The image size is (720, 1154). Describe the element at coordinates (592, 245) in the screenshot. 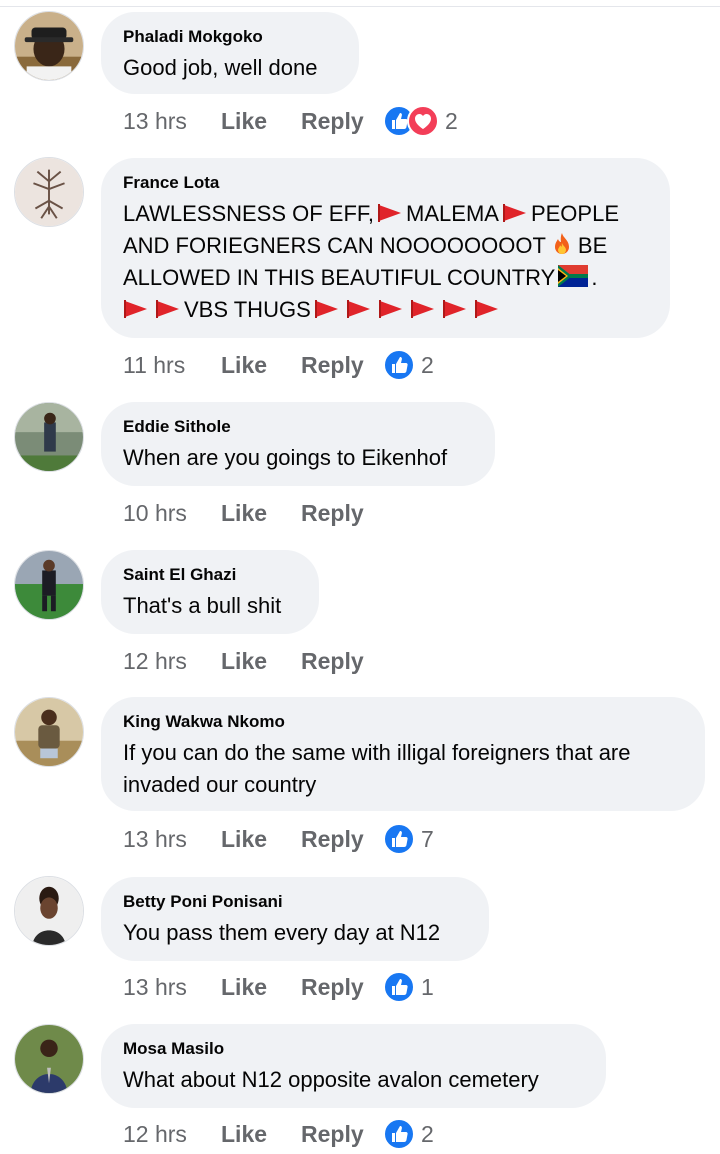

I see `text-segment: BE` at that location.